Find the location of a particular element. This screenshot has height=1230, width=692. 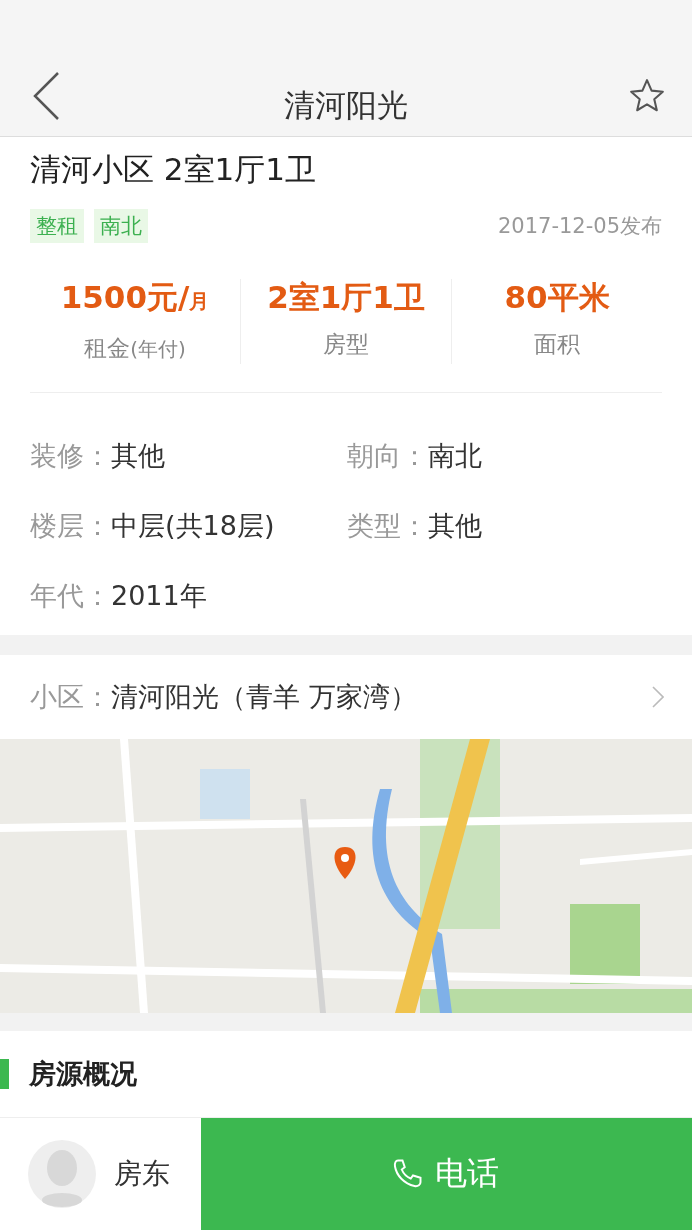

detail-text: 装修：其他 is located at coordinates (98, 456).